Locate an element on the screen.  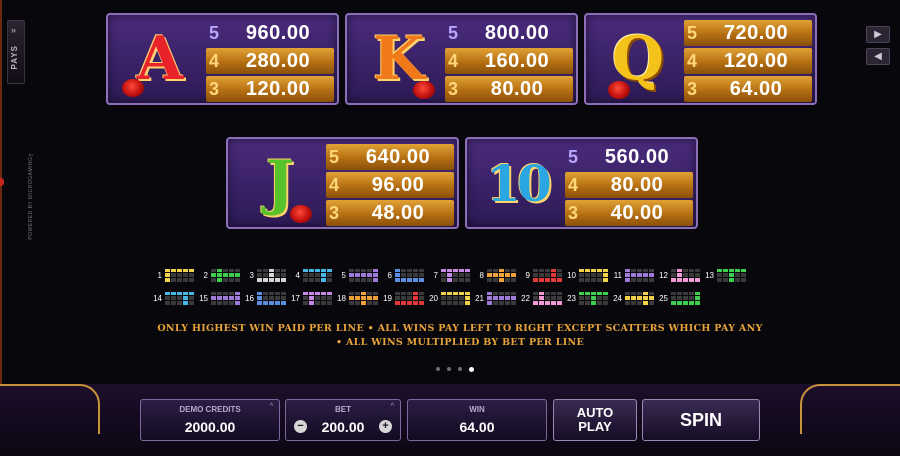
payline-item: 16 is located at coordinates (264, 298).